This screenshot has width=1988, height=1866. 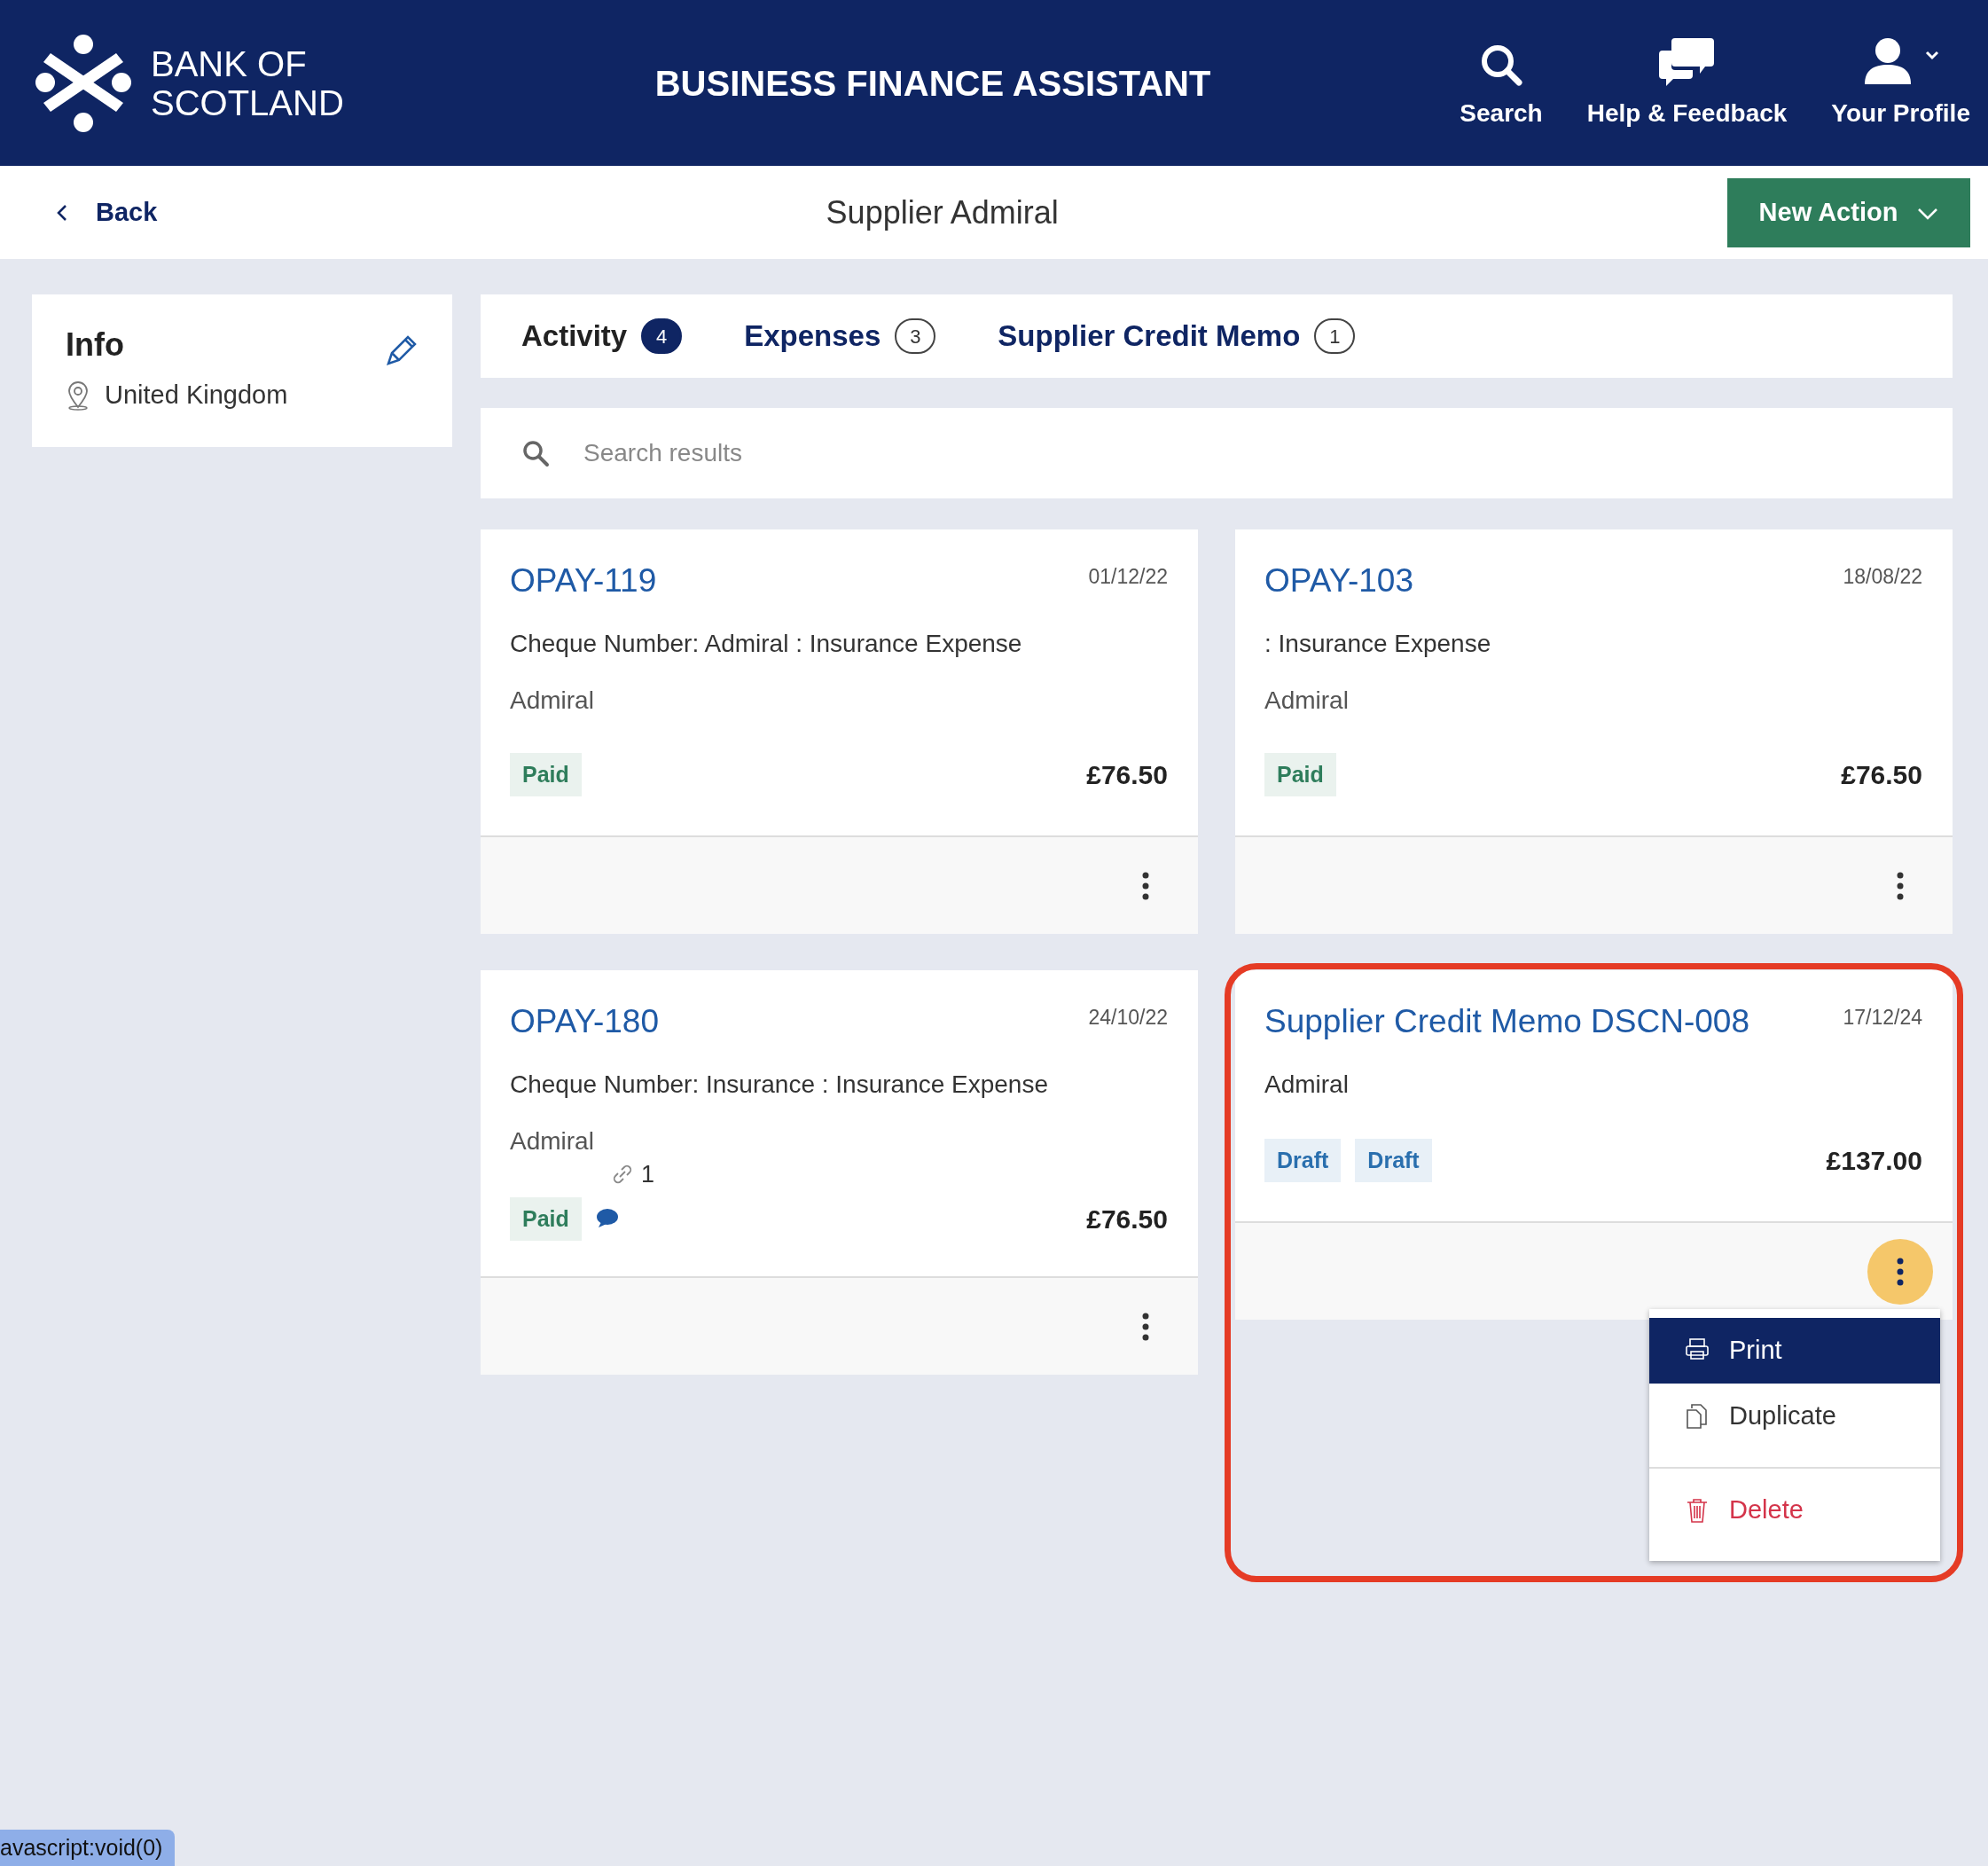 I want to click on copy-icon, so click(x=1697, y=1416).